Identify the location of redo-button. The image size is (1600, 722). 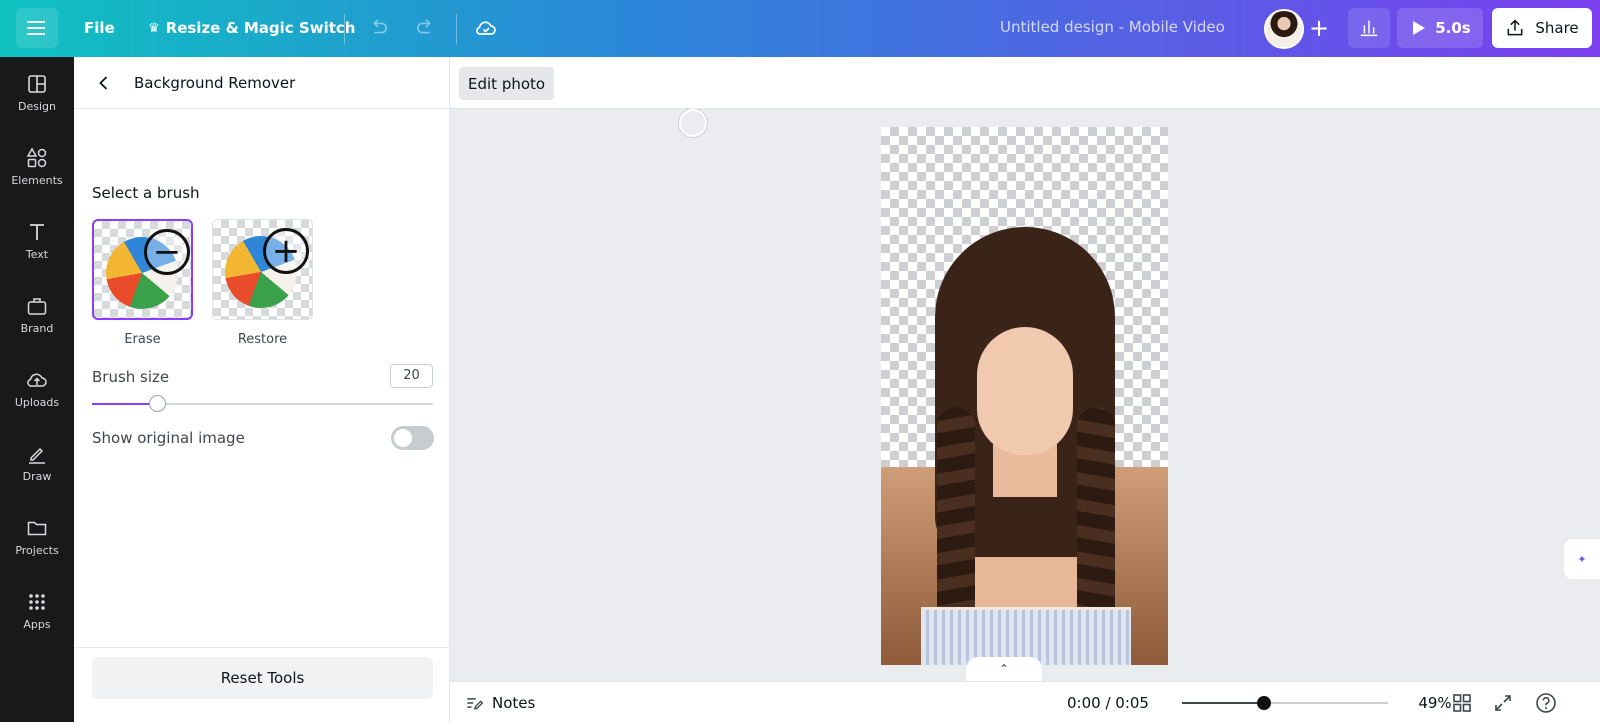
(426, 28).